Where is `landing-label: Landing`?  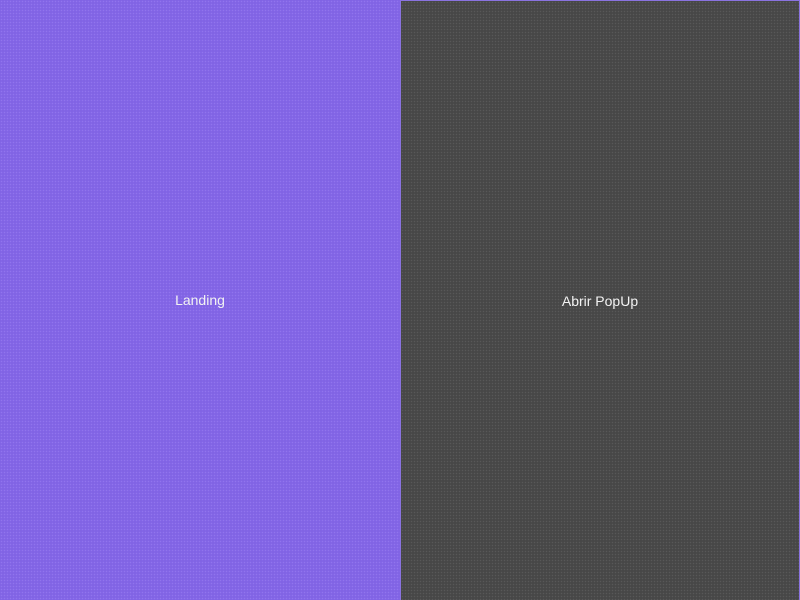
landing-label: Landing is located at coordinates (200, 300).